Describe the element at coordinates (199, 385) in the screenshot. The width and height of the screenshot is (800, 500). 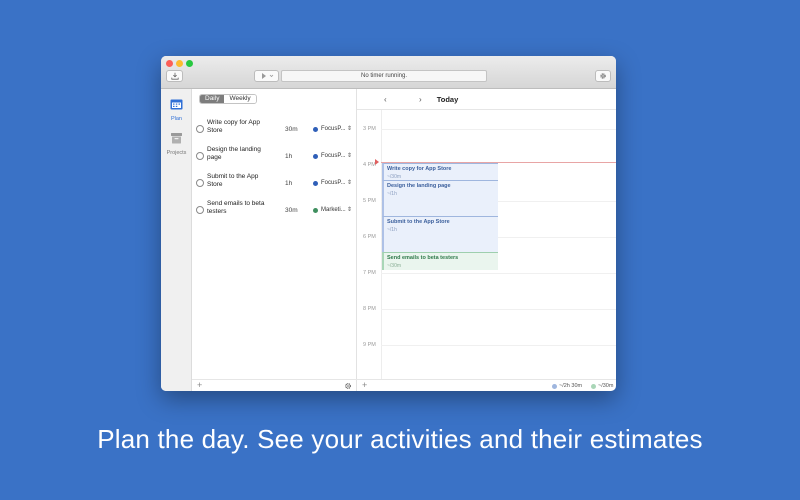
I see `add-task-icon: +` at that location.